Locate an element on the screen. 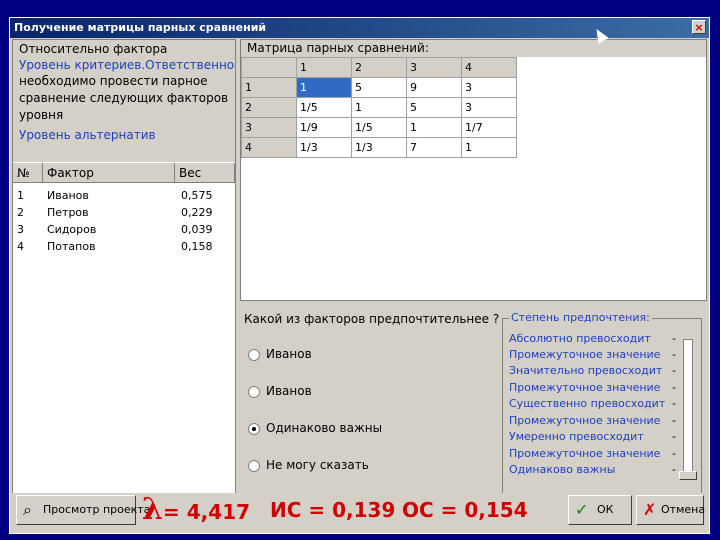 The width and height of the screenshot is (720, 540). instruction-line-3: уровня is located at coordinates (41, 115).